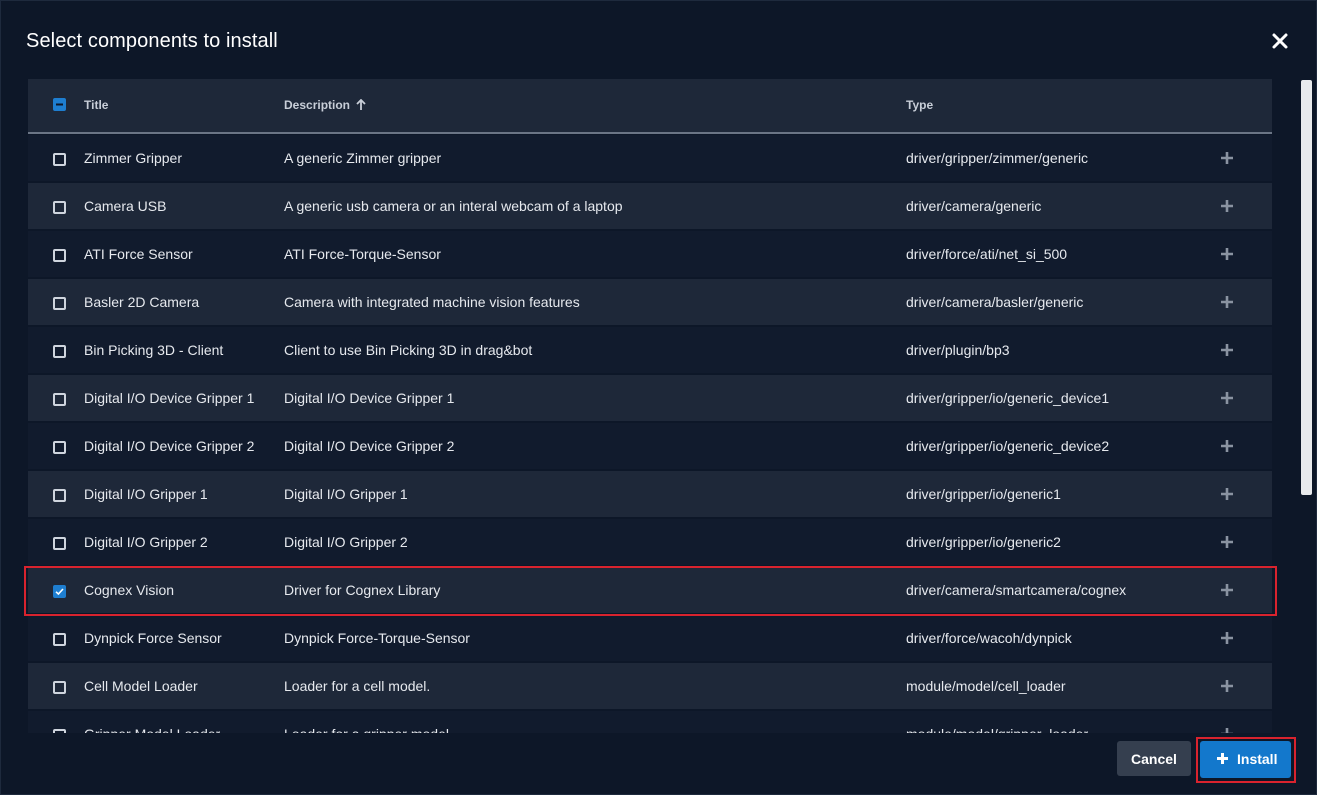  What do you see at coordinates (650, 106) in the screenshot?
I see `table-header: Title Description Type` at bounding box center [650, 106].